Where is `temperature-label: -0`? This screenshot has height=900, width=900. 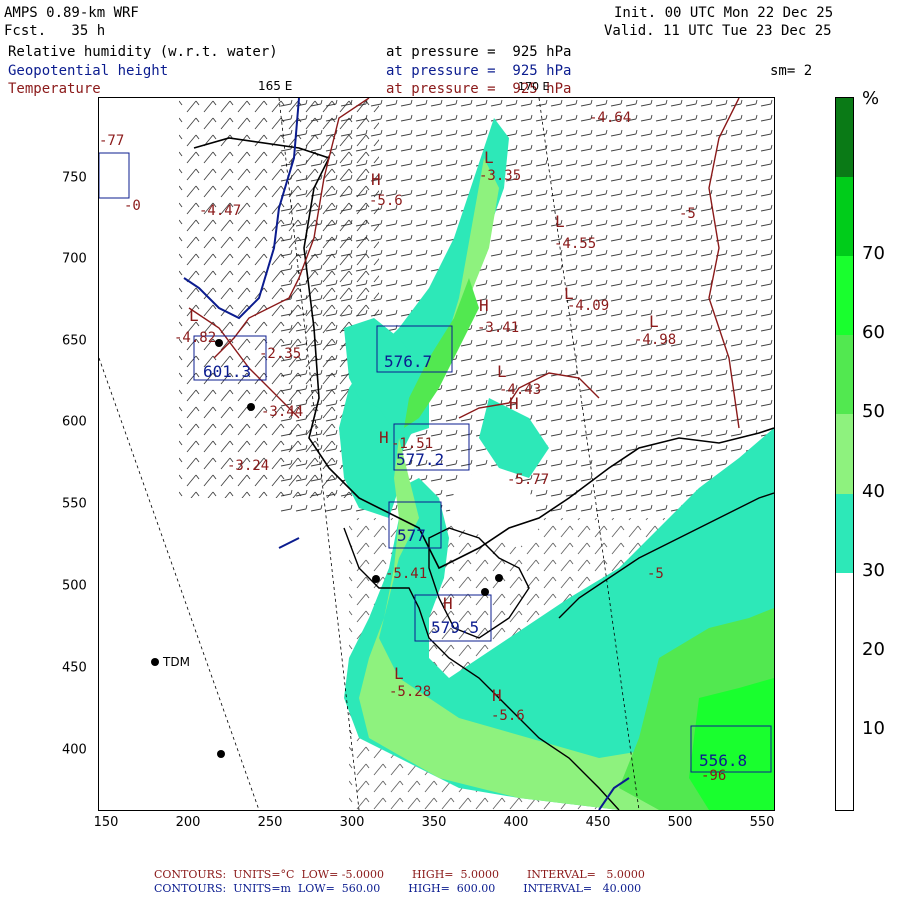 temperature-label: -0 is located at coordinates (132, 206).